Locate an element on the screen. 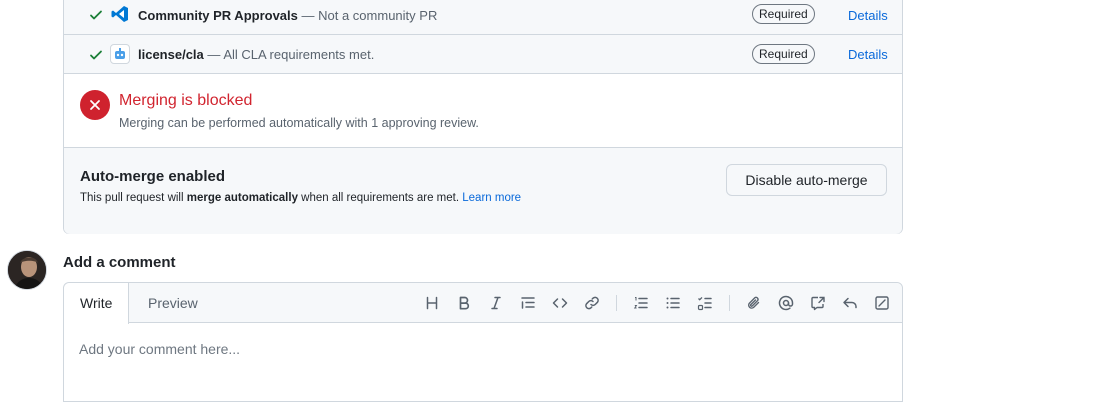 The width and height of the screenshot is (1120, 402). check-name: Community PR Approvals is located at coordinates (218, 15).